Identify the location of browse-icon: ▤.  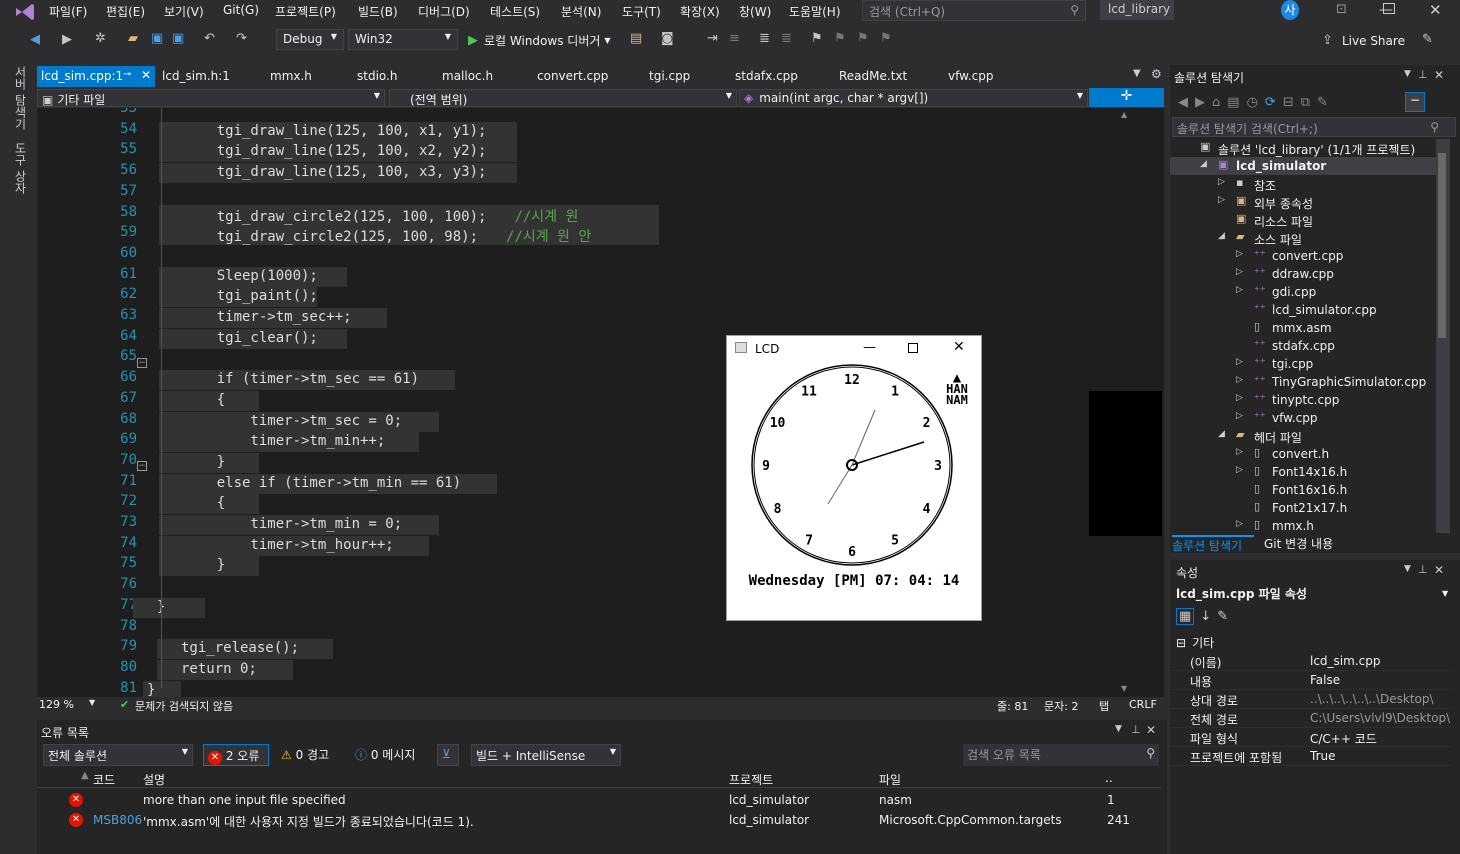
(636, 39).